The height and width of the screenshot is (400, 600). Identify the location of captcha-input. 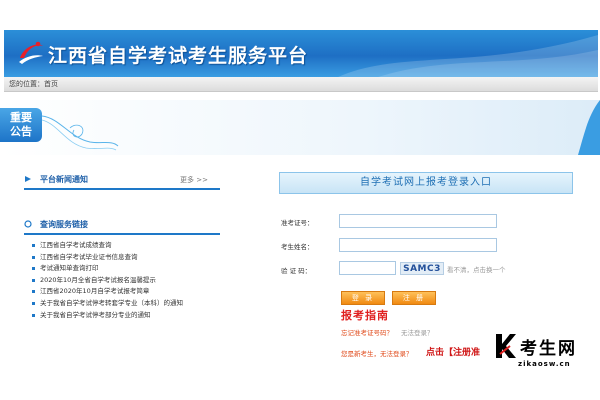
(367, 268).